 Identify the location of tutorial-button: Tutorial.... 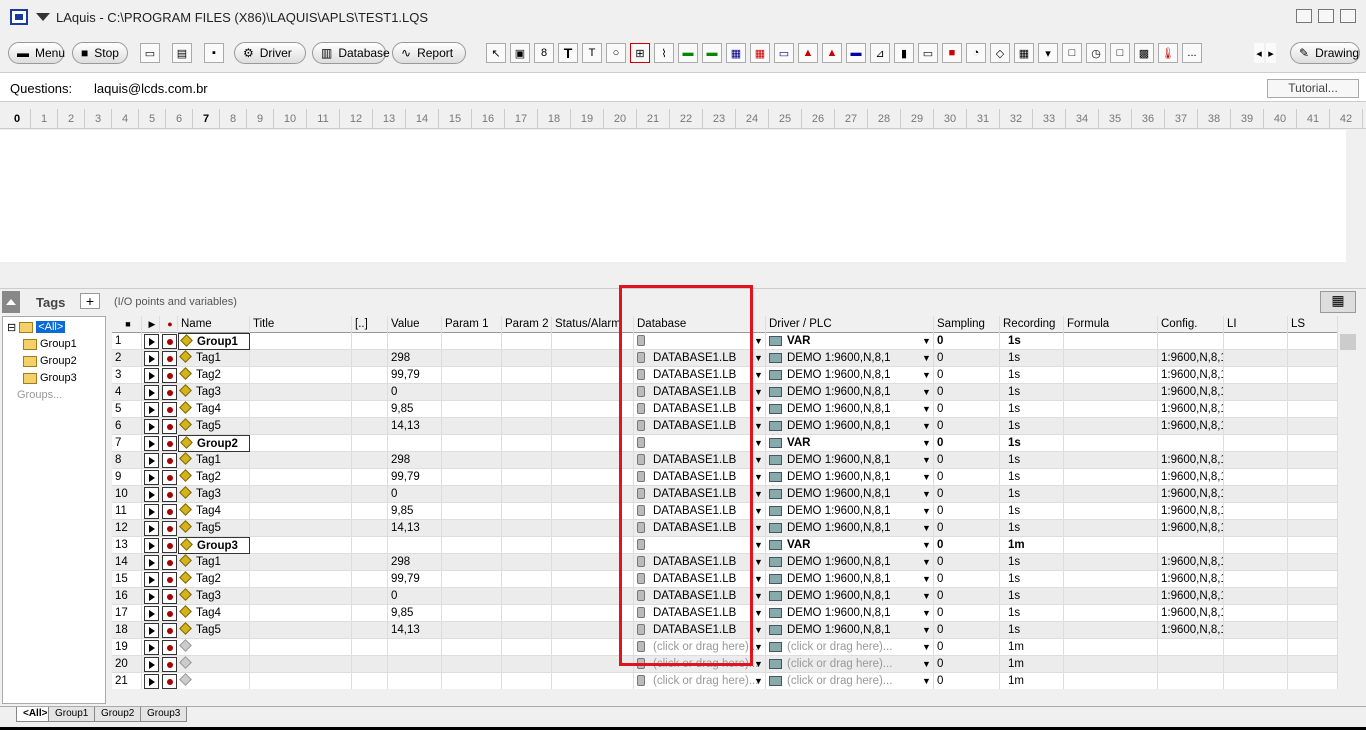
(1313, 88).